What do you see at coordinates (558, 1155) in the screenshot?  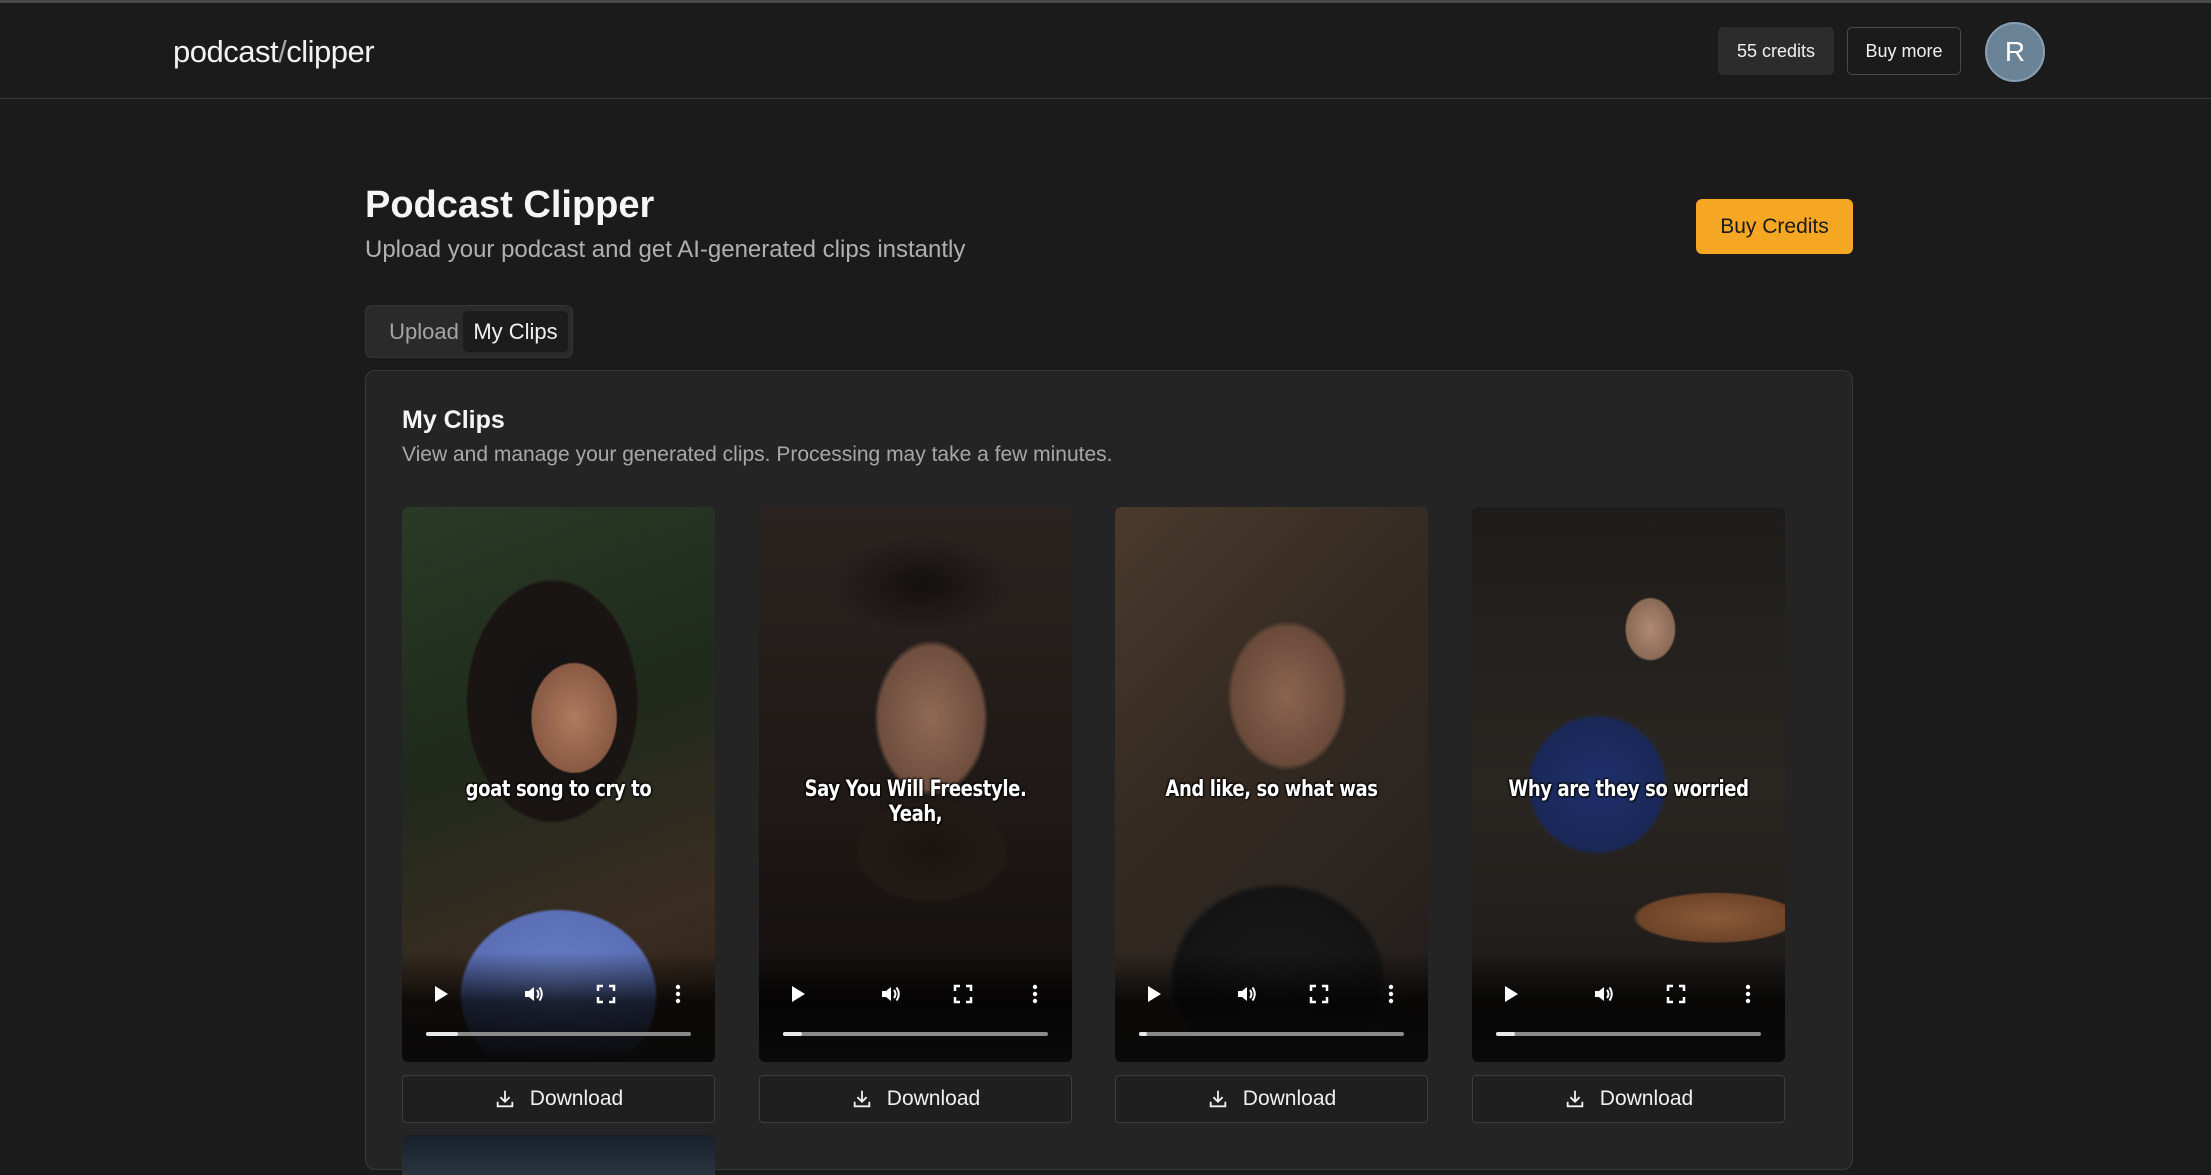 I see `video-player` at bounding box center [558, 1155].